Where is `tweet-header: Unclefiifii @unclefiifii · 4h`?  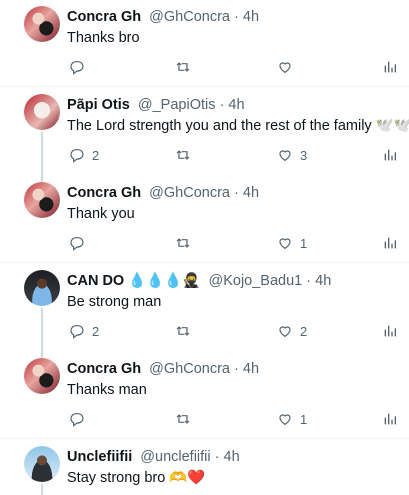
tweet-header: Unclefiifii @unclefiifii · 4h is located at coordinates (153, 457).